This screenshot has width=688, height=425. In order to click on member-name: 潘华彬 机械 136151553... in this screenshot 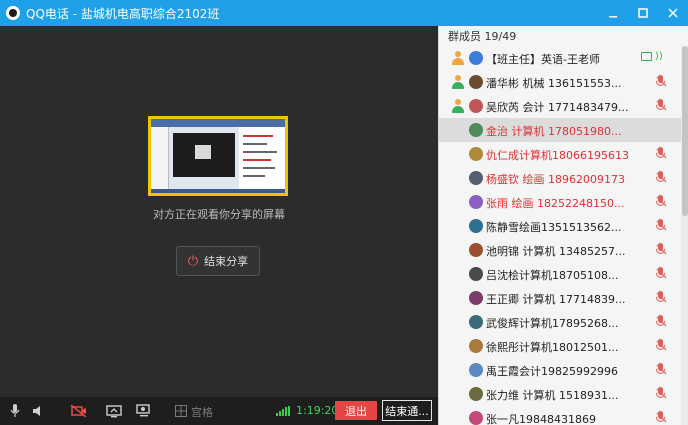, I will do `click(554, 83)`.